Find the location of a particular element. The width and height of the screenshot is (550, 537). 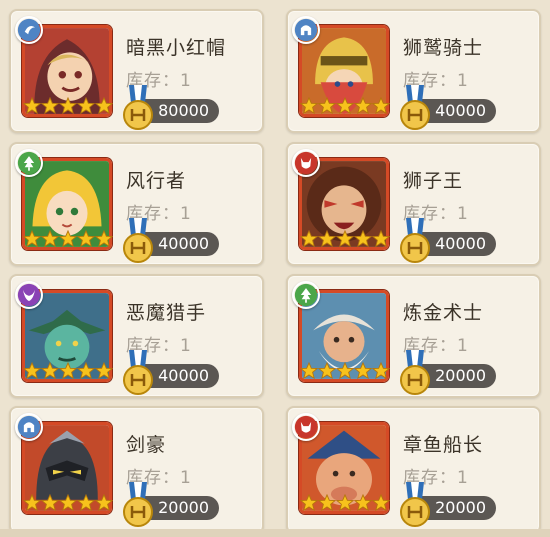

hero-card-7: 章鱼船长 库存：1 20000 is located at coordinates (413, 470).